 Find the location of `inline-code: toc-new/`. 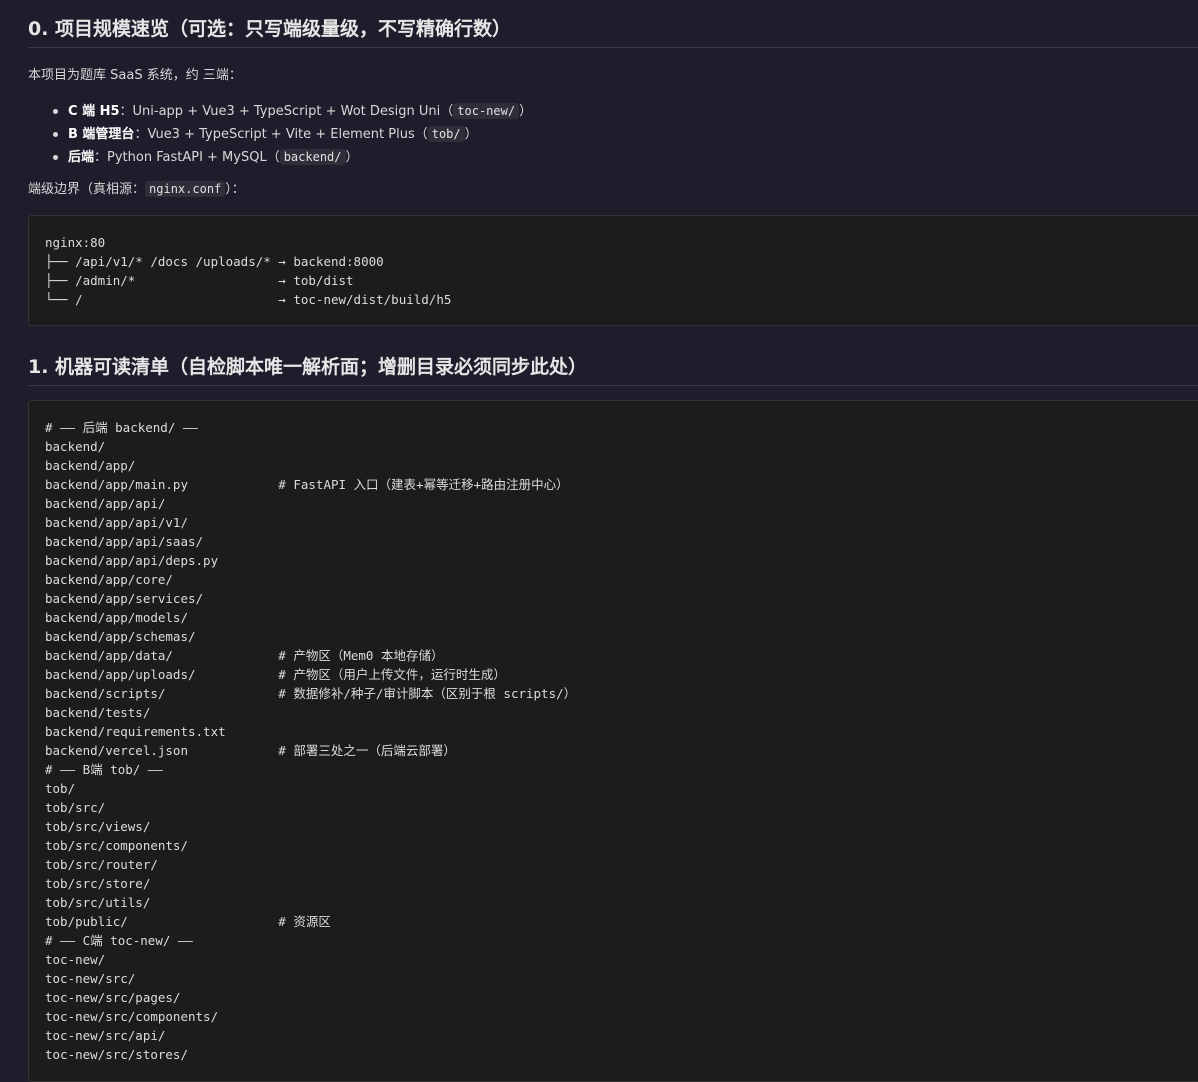

inline-code: toc-new/ is located at coordinates (486, 111).